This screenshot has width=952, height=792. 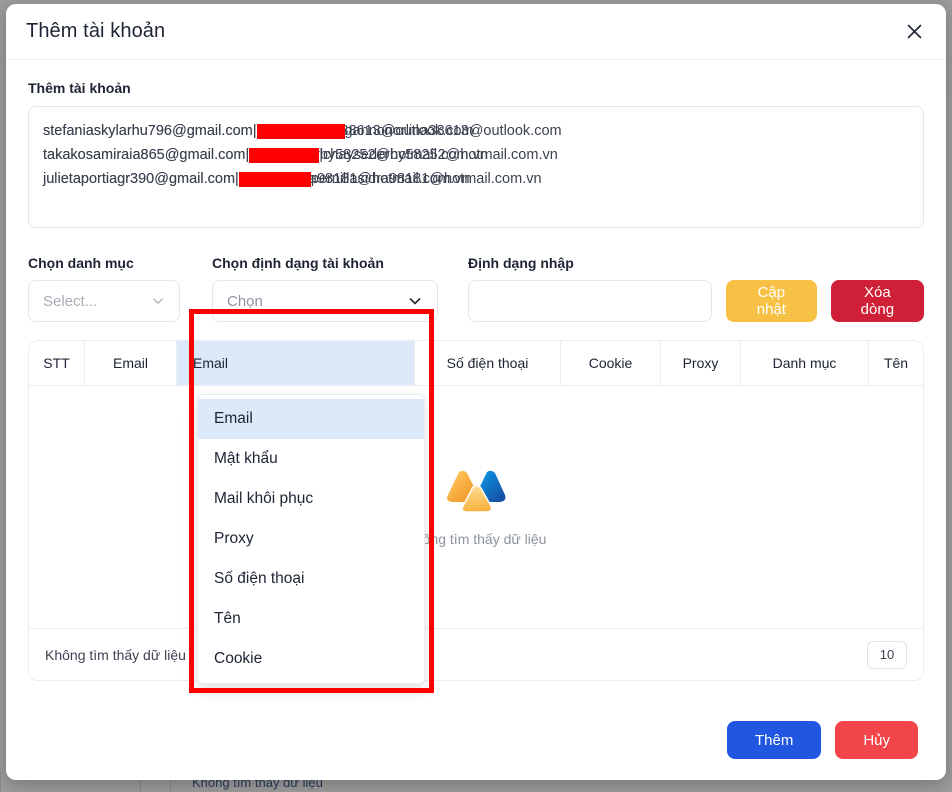 I want to click on account-format-select: Chọn, so click(x=325, y=301).